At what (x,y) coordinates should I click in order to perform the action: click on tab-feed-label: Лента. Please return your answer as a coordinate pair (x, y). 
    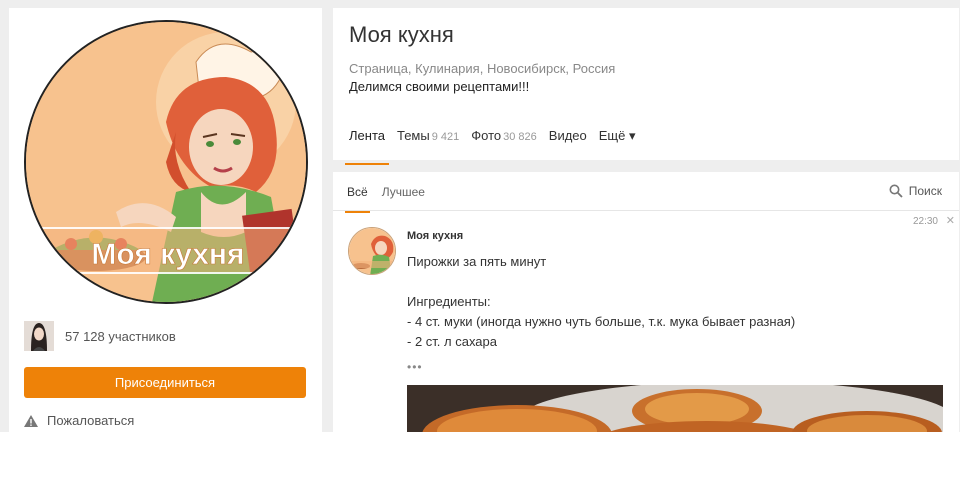
    Looking at the image, I should click on (367, 135).